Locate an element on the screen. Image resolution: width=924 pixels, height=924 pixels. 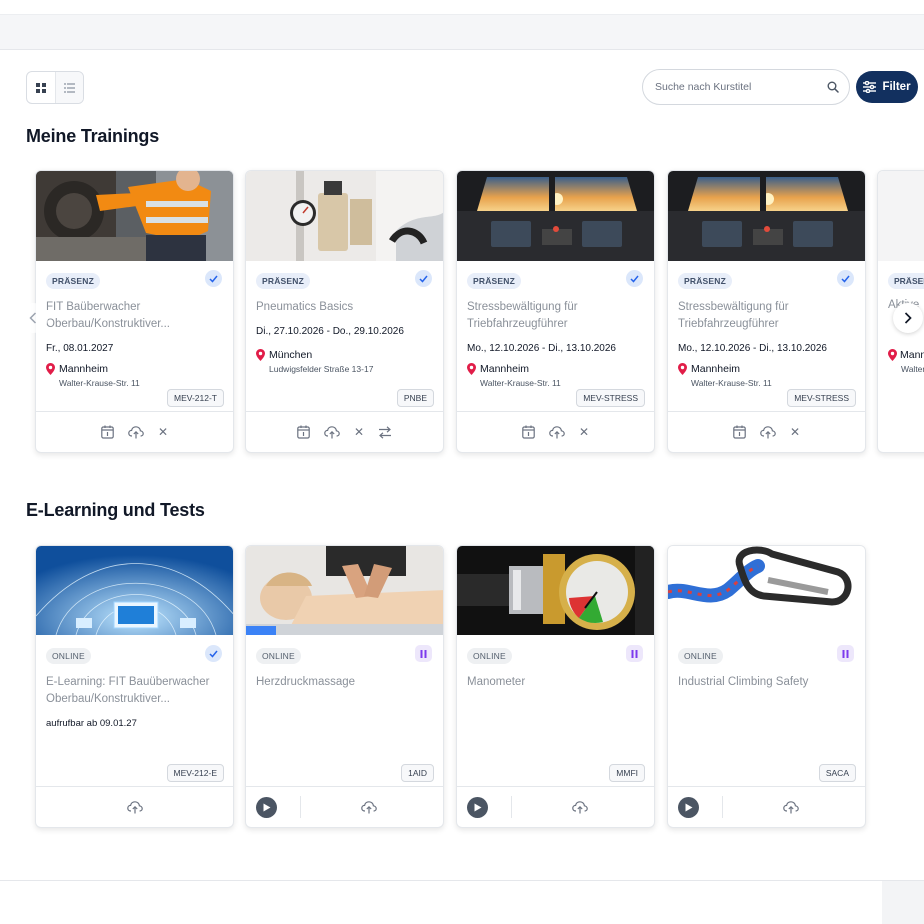
course-code: 1AID is located at coordinates (417, 773).